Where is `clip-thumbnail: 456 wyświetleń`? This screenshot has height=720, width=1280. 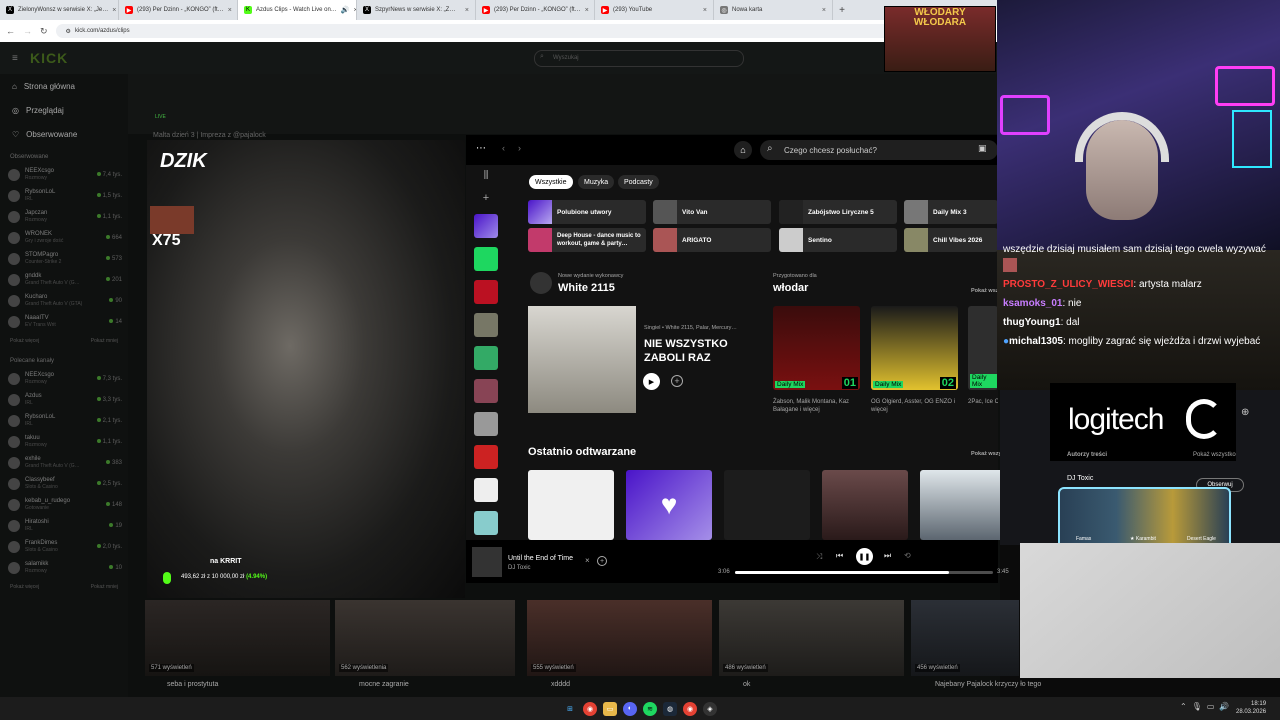
clip-thumbnail: 456 wyświetleń is located at coordinates (965, 638).